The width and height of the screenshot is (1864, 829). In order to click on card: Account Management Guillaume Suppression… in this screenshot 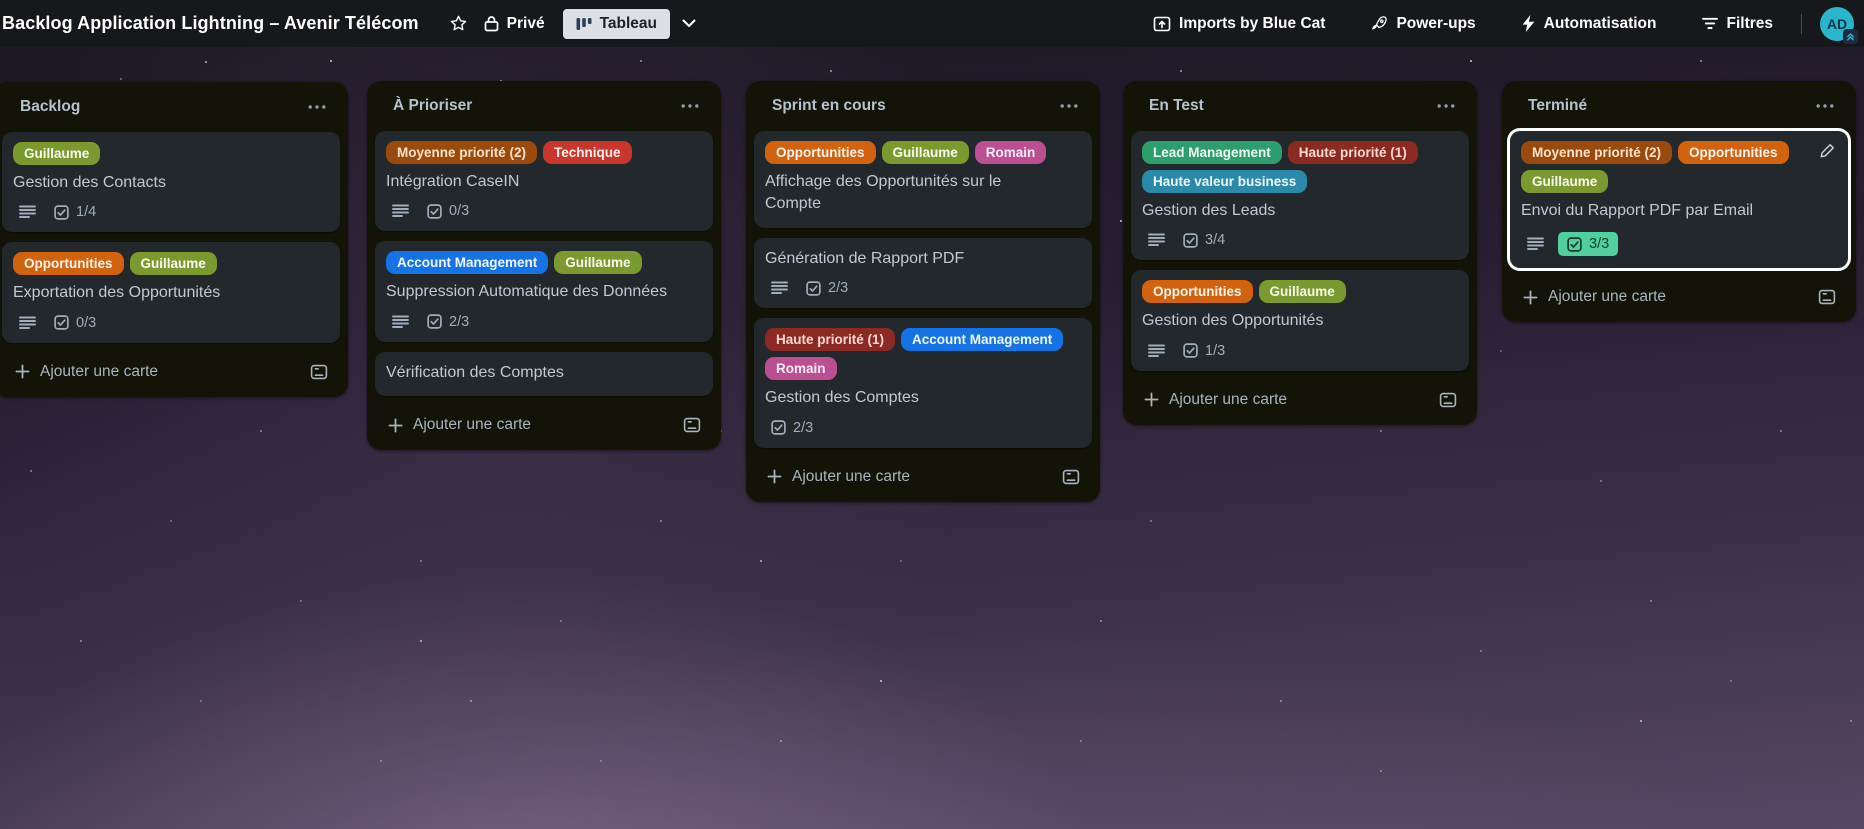, I will do `click(544, 291)`.